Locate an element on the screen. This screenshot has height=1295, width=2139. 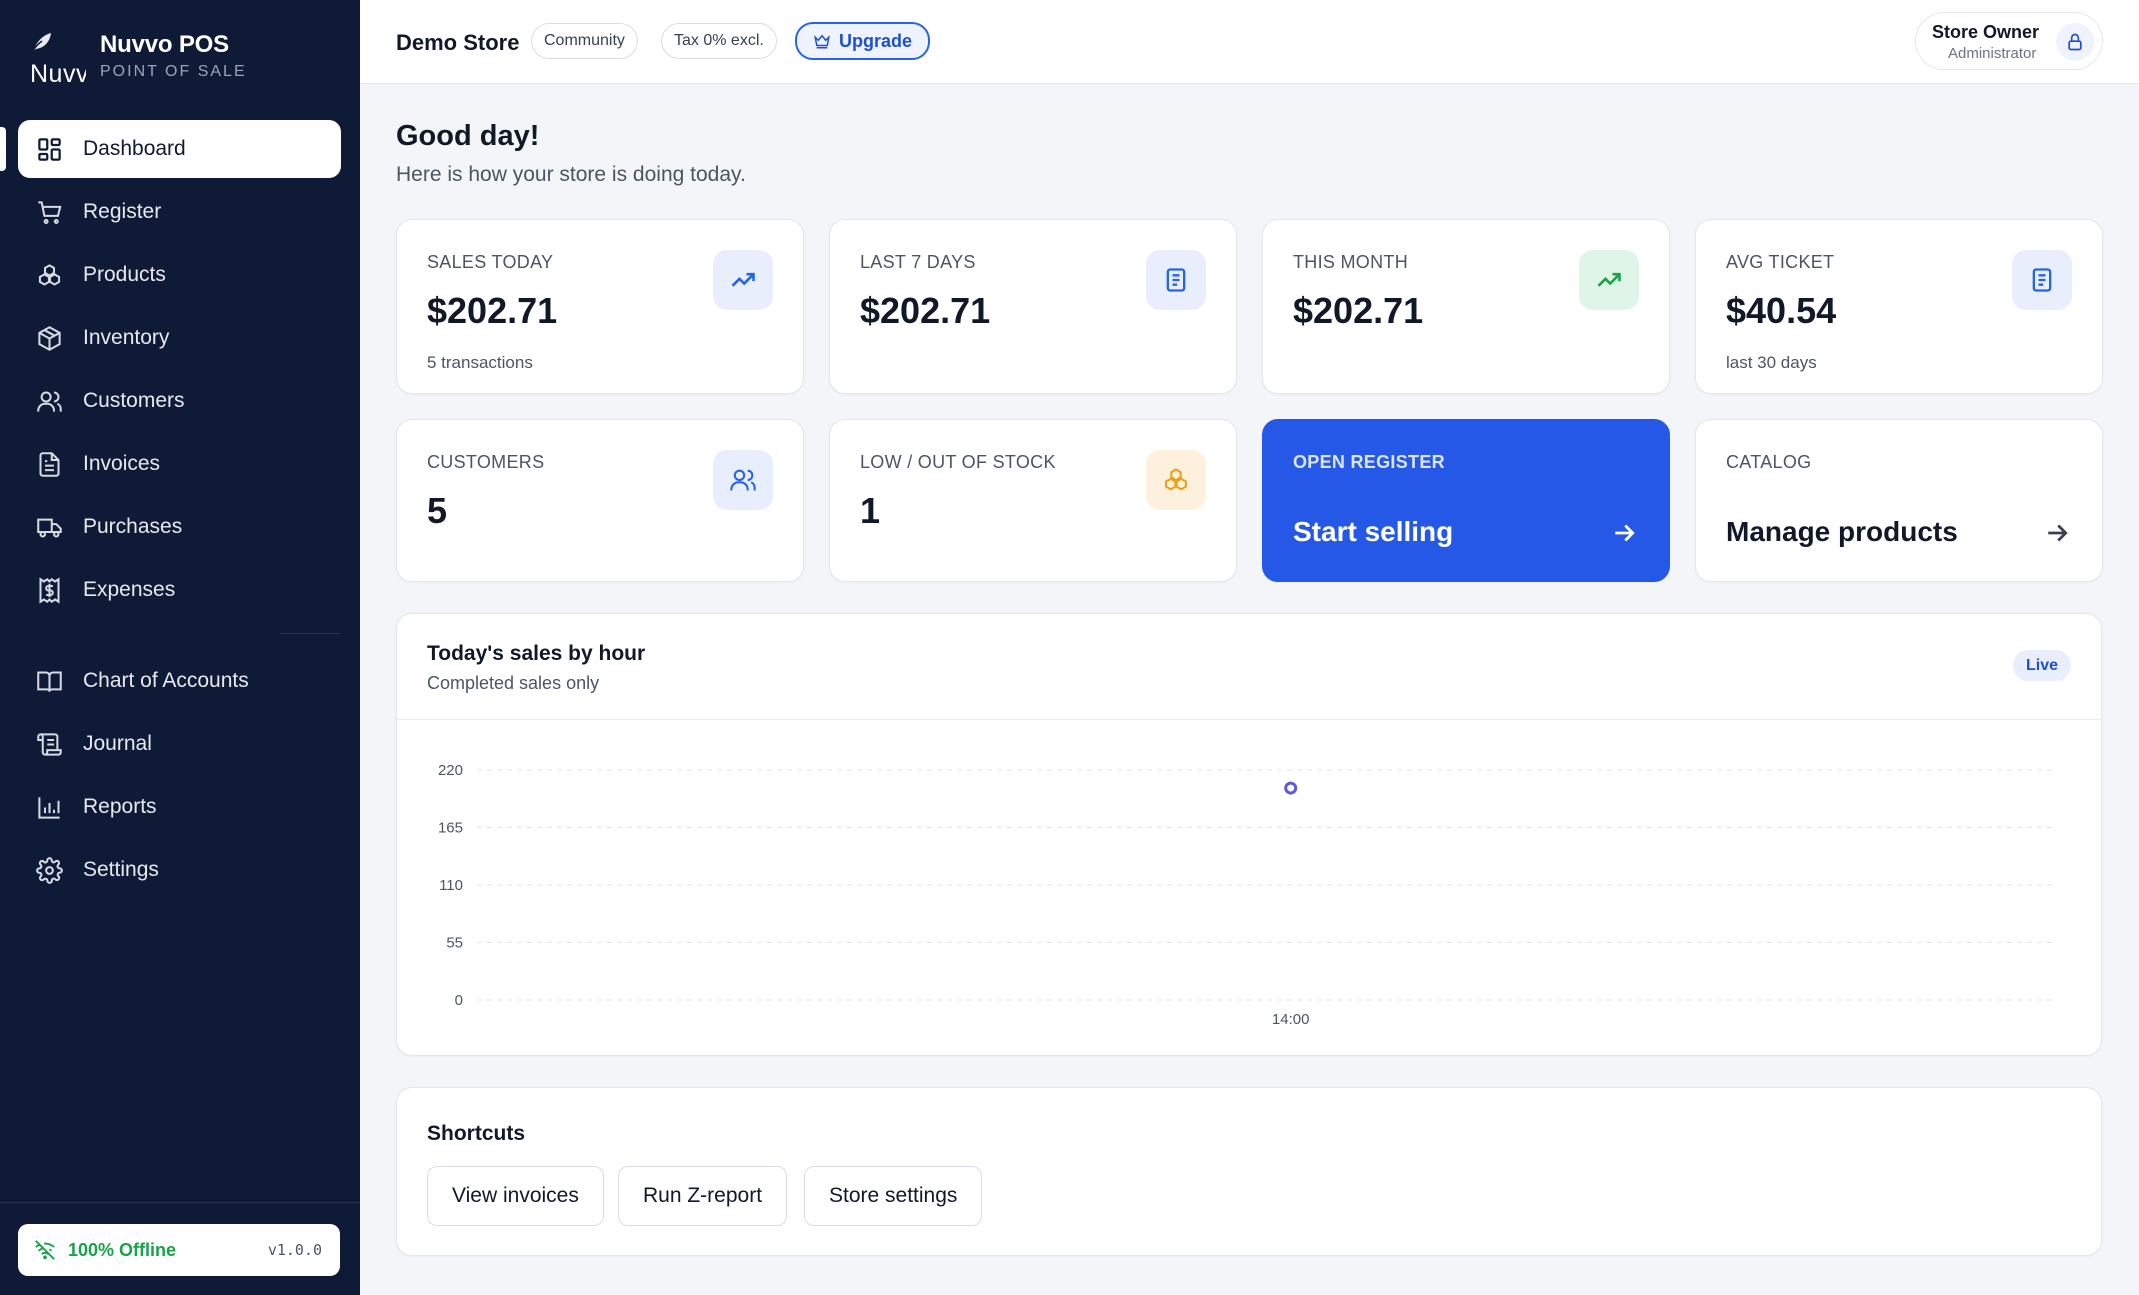
sidebar-item-chart-of-accounts: Chart of Accounts is located at coordinates (179, 681).